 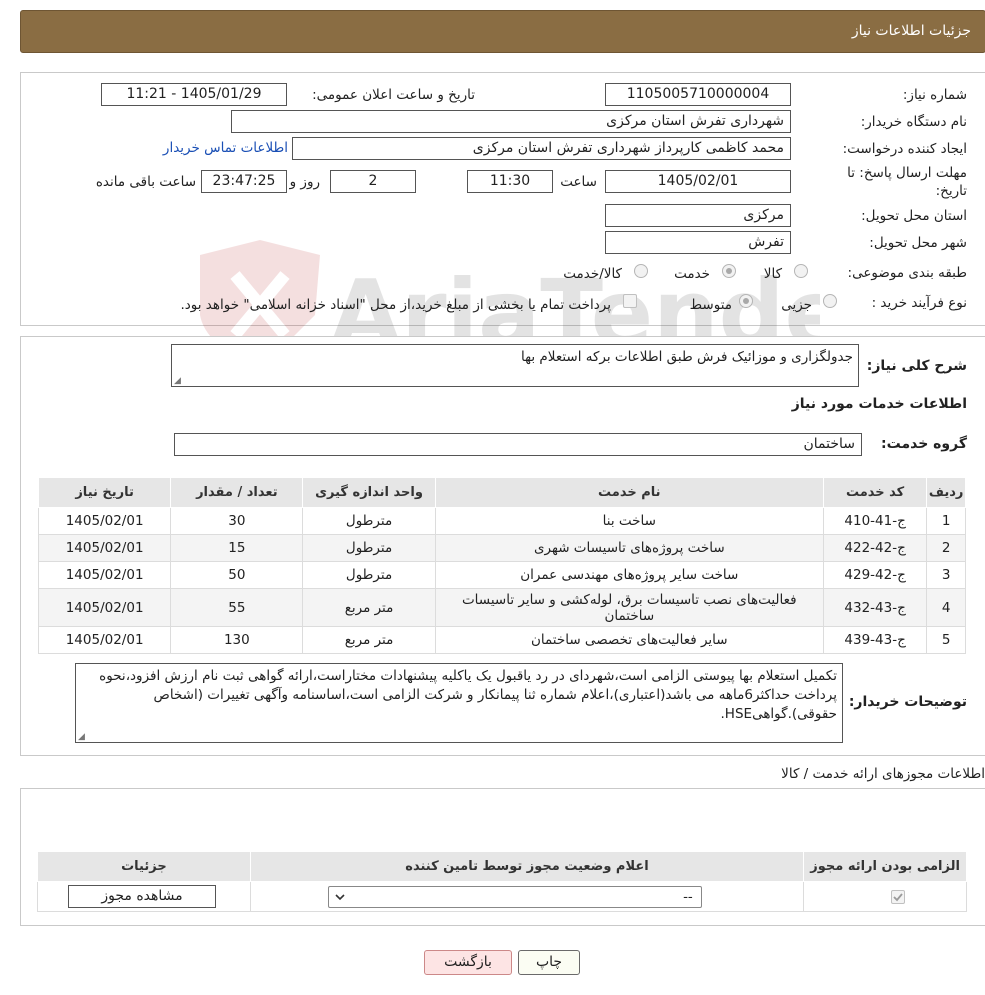 I want to click on announce-label: تاریخ و ساعت اعلان عمومی:, so click(x=393, y=95).